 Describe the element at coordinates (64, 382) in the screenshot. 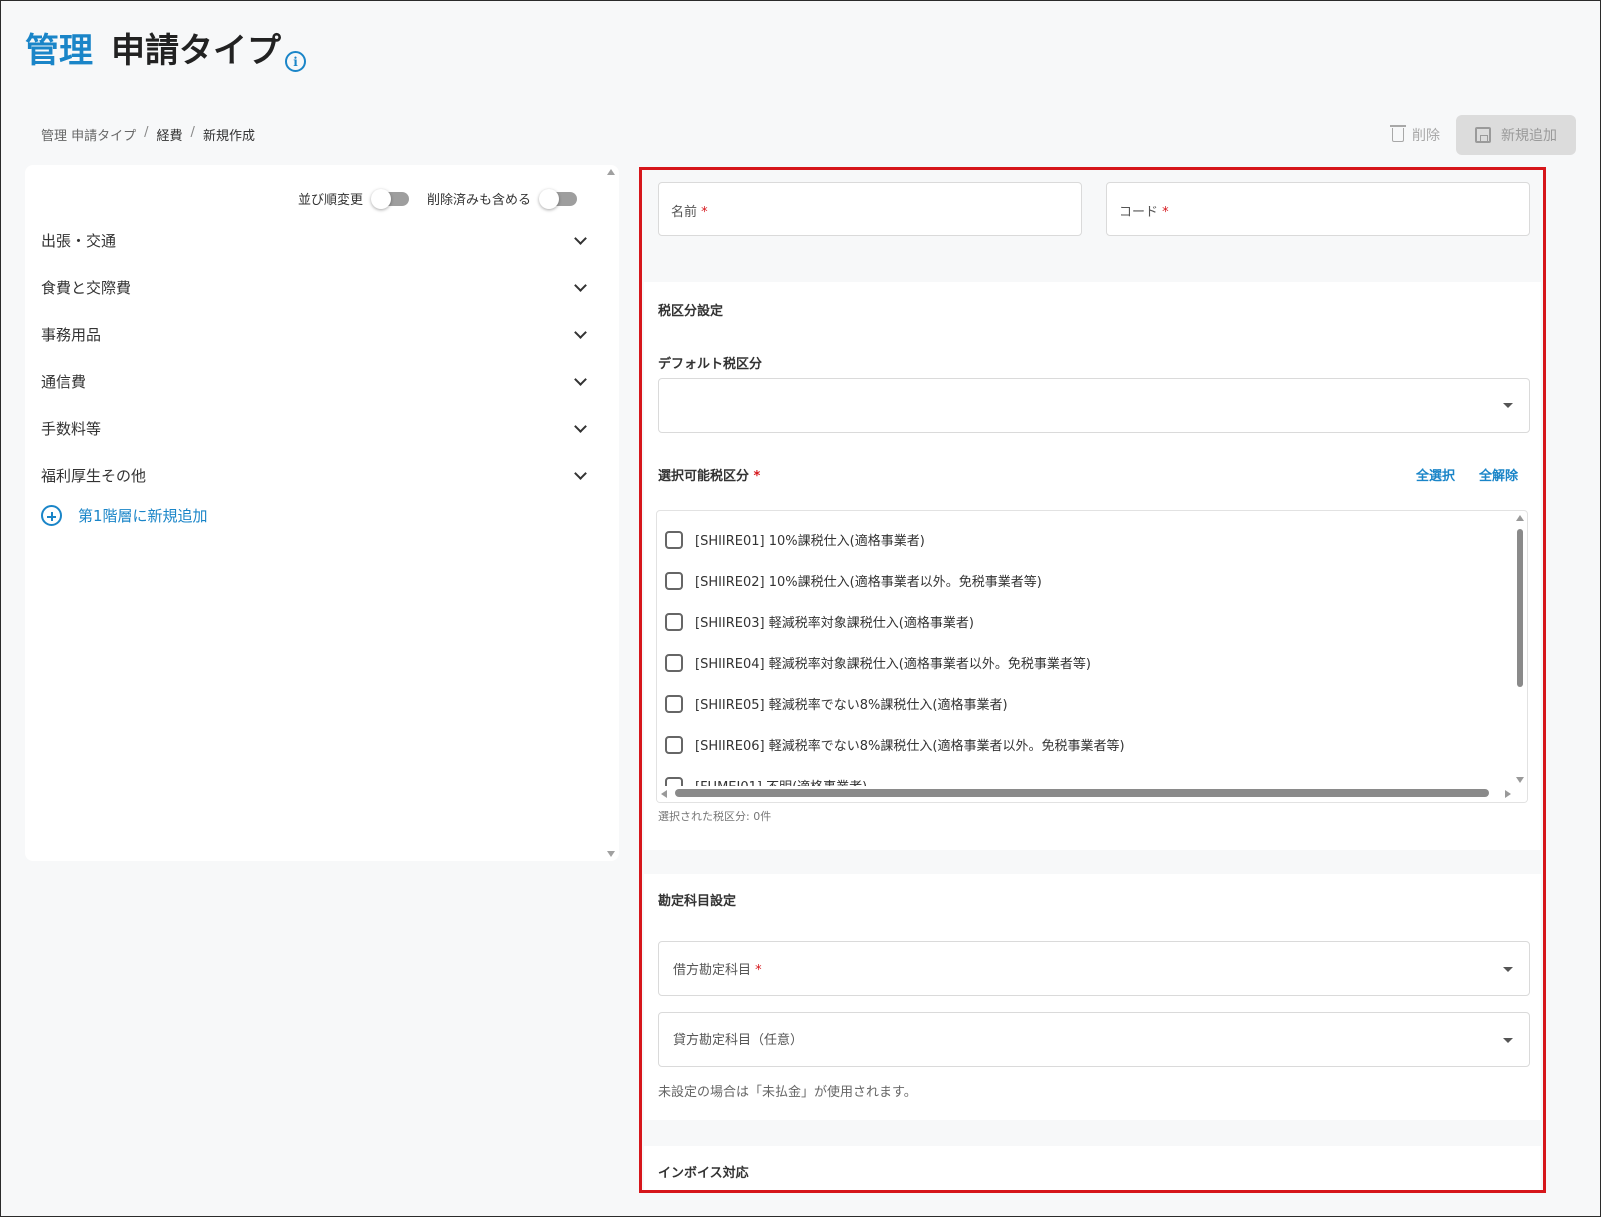

I see `category-label: 通信費` at that location.